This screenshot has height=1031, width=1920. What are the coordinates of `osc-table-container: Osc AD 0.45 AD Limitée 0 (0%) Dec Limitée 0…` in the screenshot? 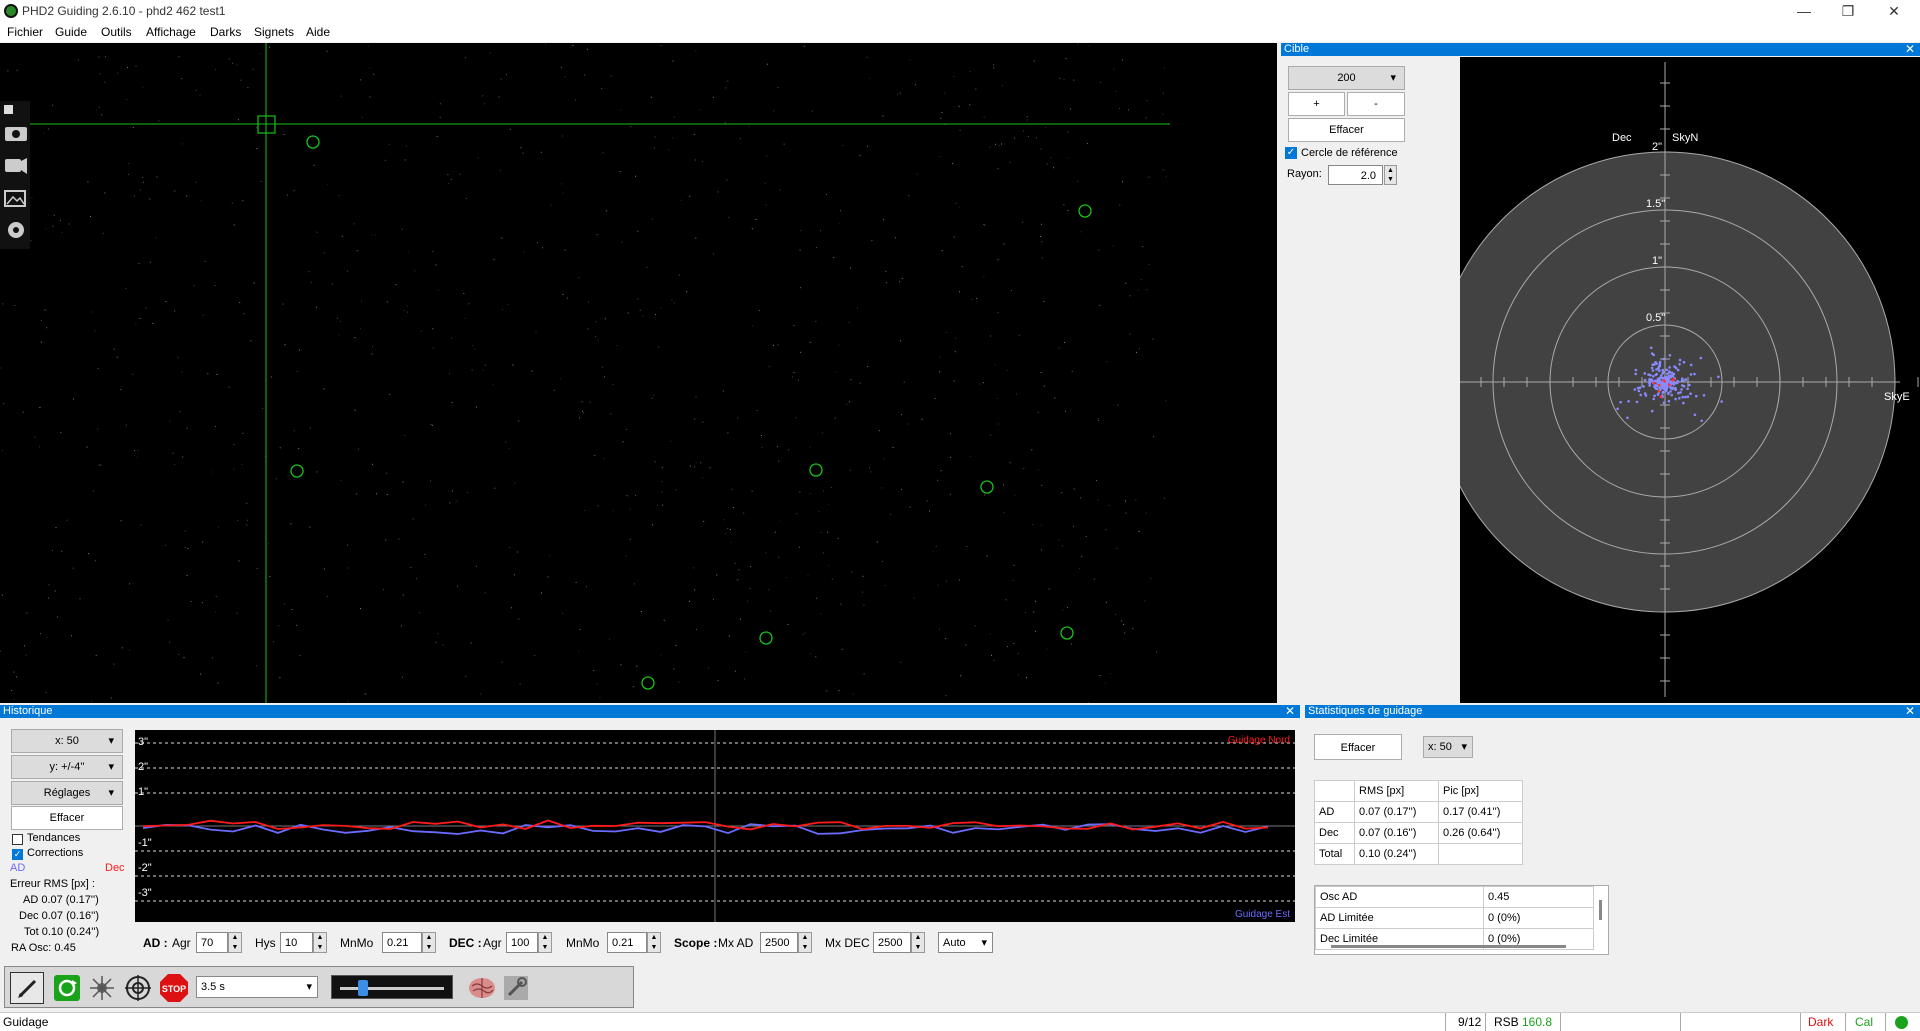 It's located at (1461, 920).